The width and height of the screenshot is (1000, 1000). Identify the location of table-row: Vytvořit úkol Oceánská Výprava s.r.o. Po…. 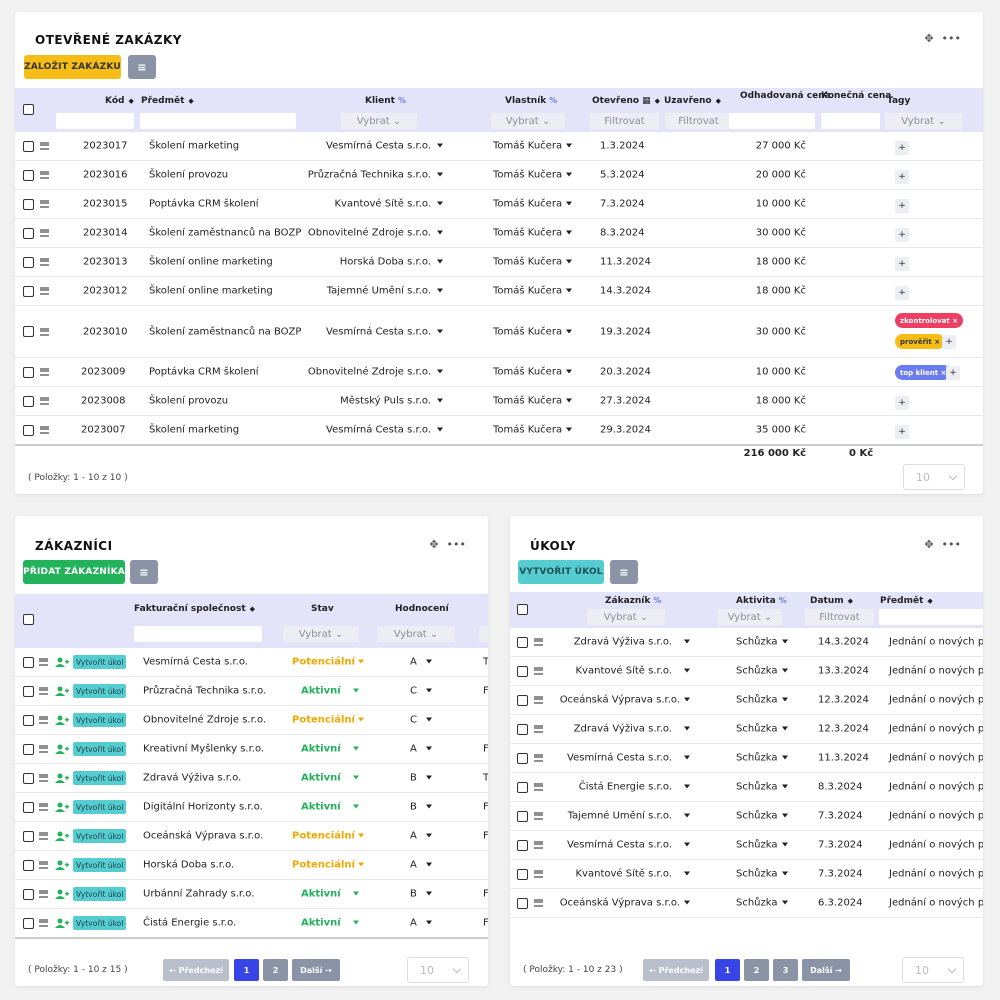
(251, 836).